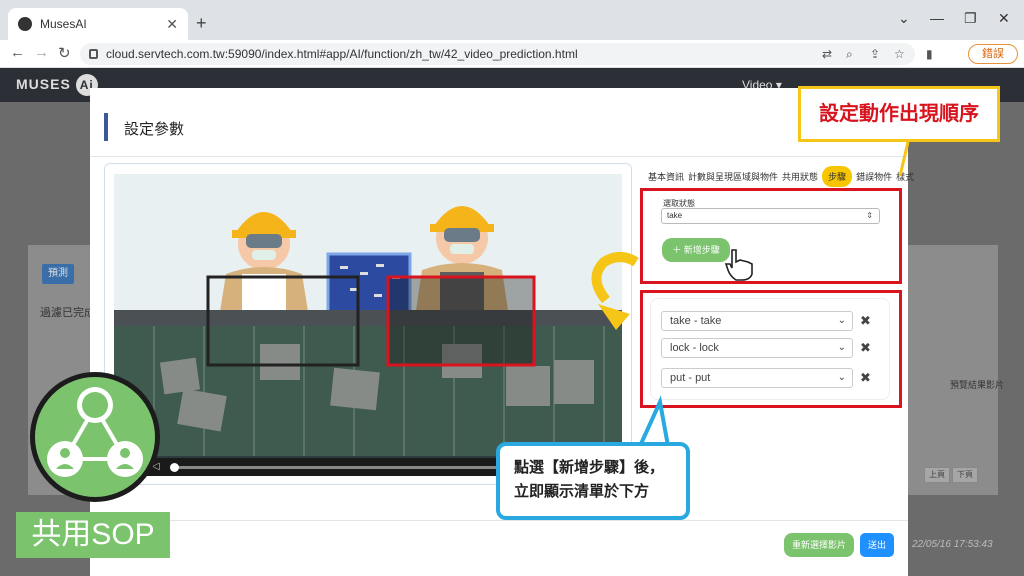 The image size is (1024, 576). Describe the element at coordinates (93, 535) in the screenshot. I see `sop-label: 共用SOP` at that location.